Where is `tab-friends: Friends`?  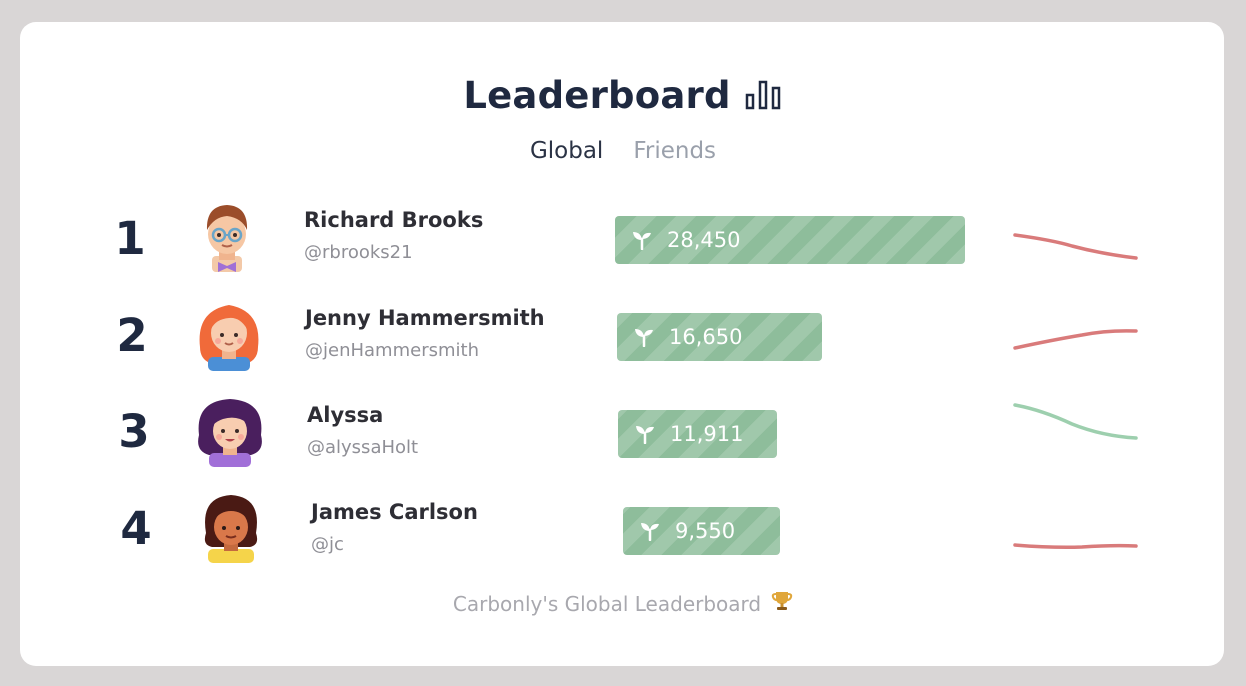
tab-friends: Friends is located at coordinates (674, 154).